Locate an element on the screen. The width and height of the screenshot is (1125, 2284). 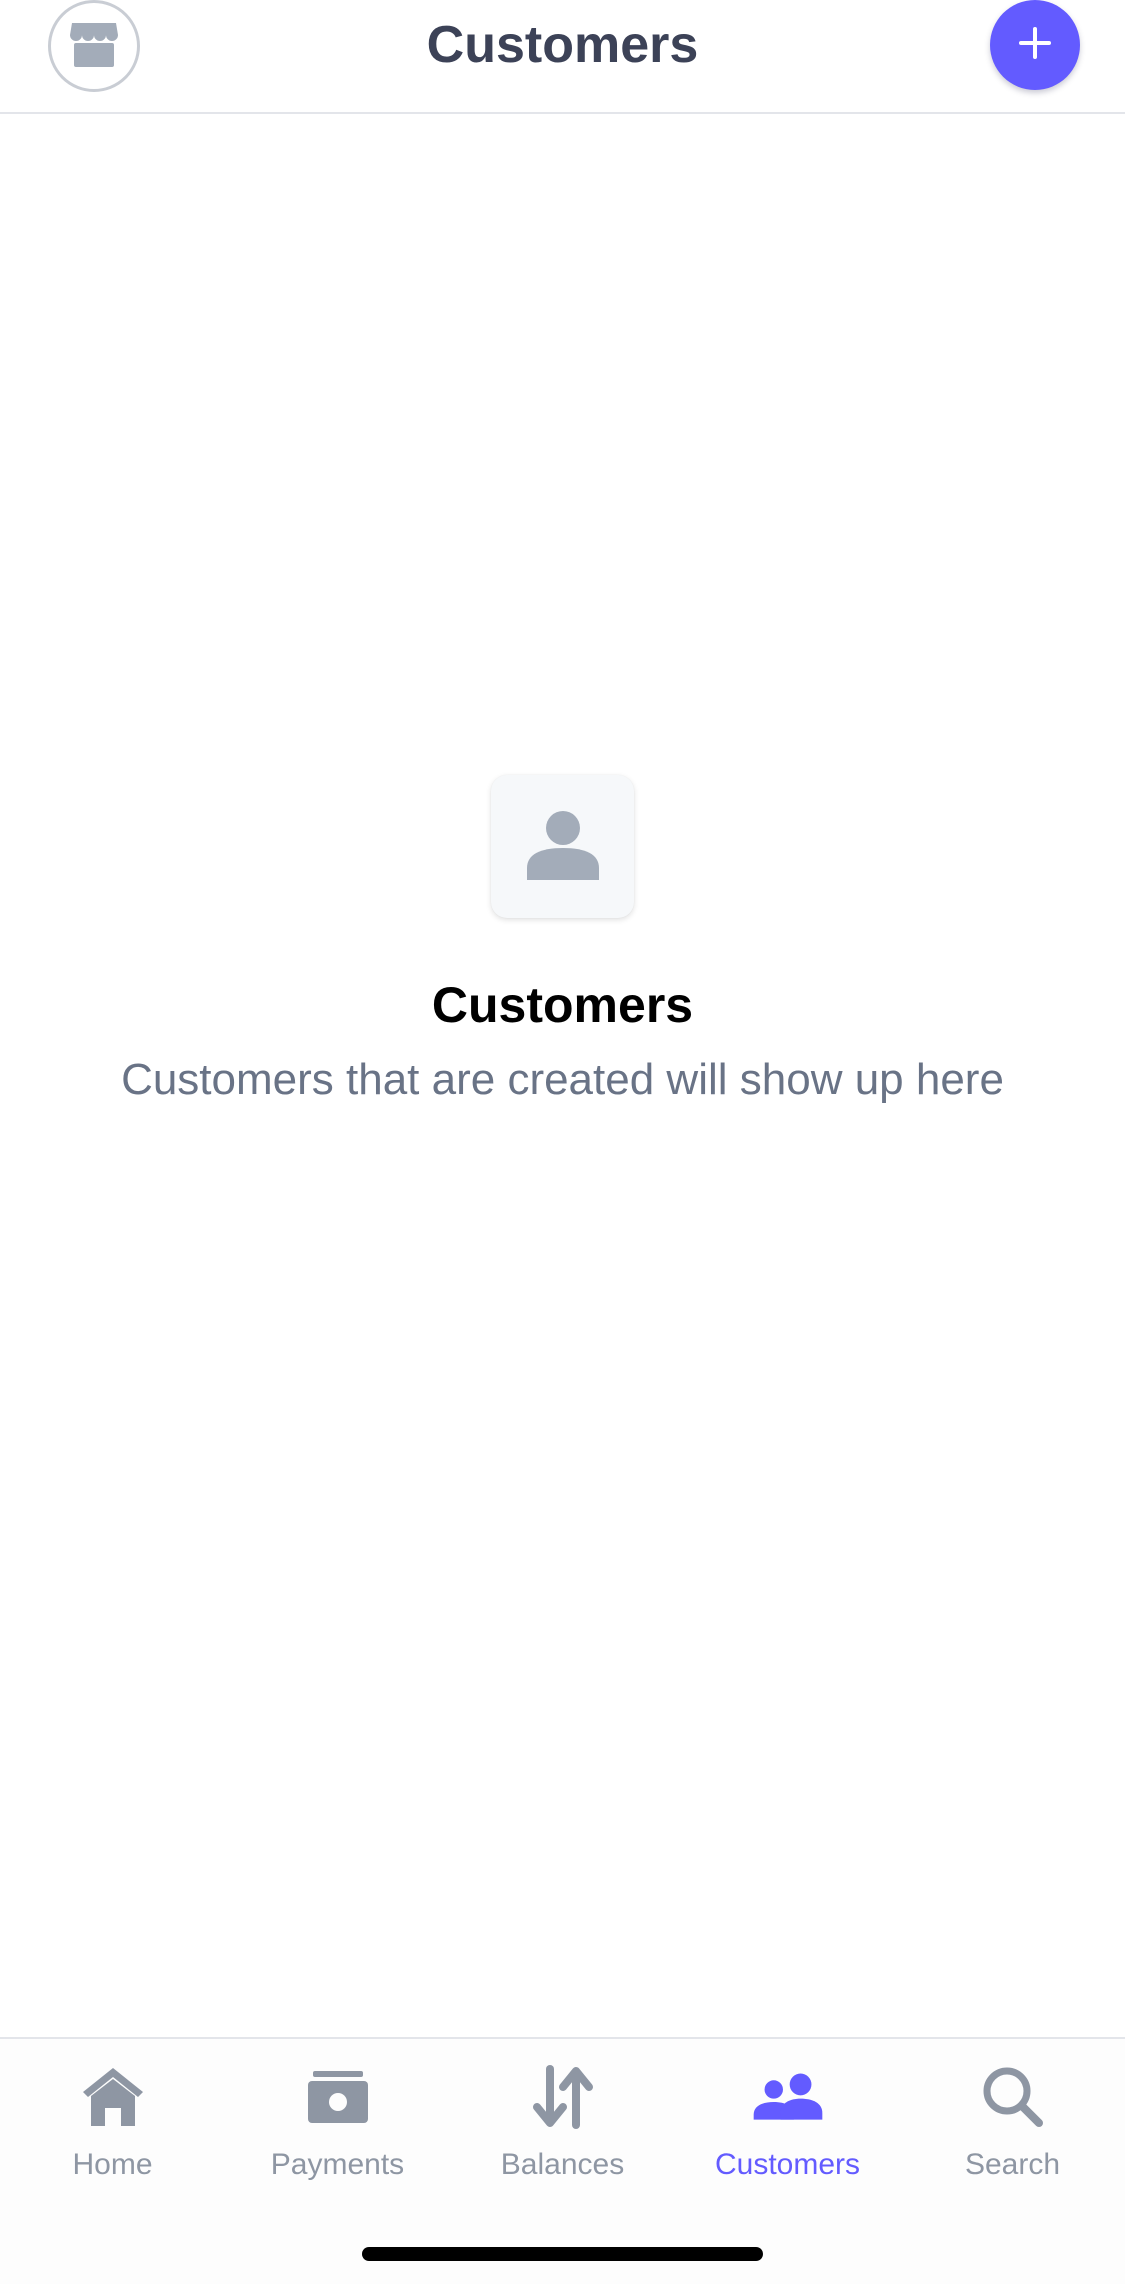
tab-customers: Customers is located at coordinates (787, 2136).